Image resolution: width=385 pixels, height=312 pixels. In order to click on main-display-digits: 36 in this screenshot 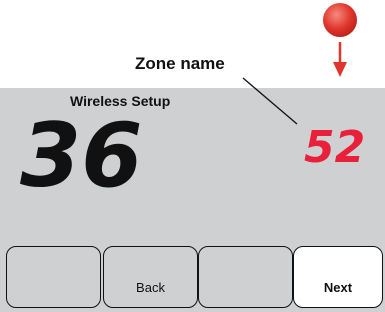, I will do `click(81, 155)`.